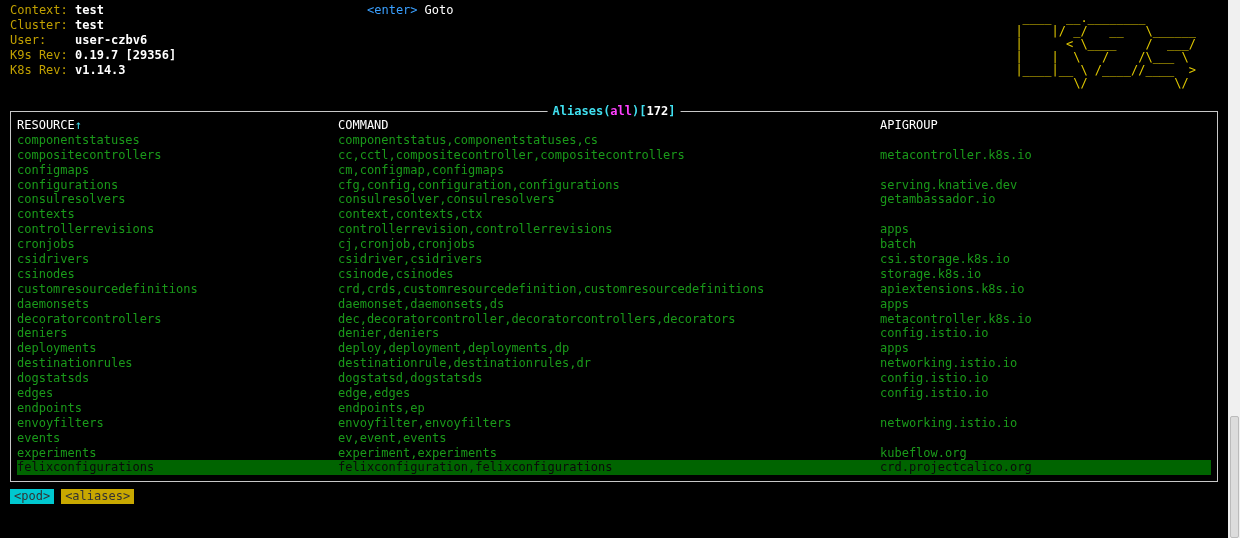  Describe the element at coordinates (36, 393) in the screenshot. I see `table-cell-text: edges` at that location.